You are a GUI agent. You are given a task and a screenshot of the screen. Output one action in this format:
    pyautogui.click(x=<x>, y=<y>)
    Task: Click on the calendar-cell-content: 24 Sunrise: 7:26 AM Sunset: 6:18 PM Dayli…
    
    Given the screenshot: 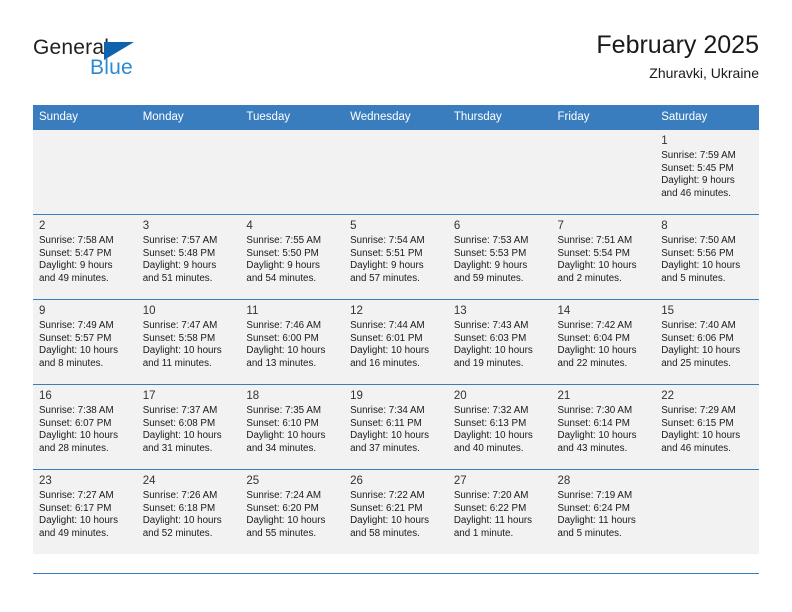 What is the action you would take?
    pyautogui.click(x=189, y=510)
    